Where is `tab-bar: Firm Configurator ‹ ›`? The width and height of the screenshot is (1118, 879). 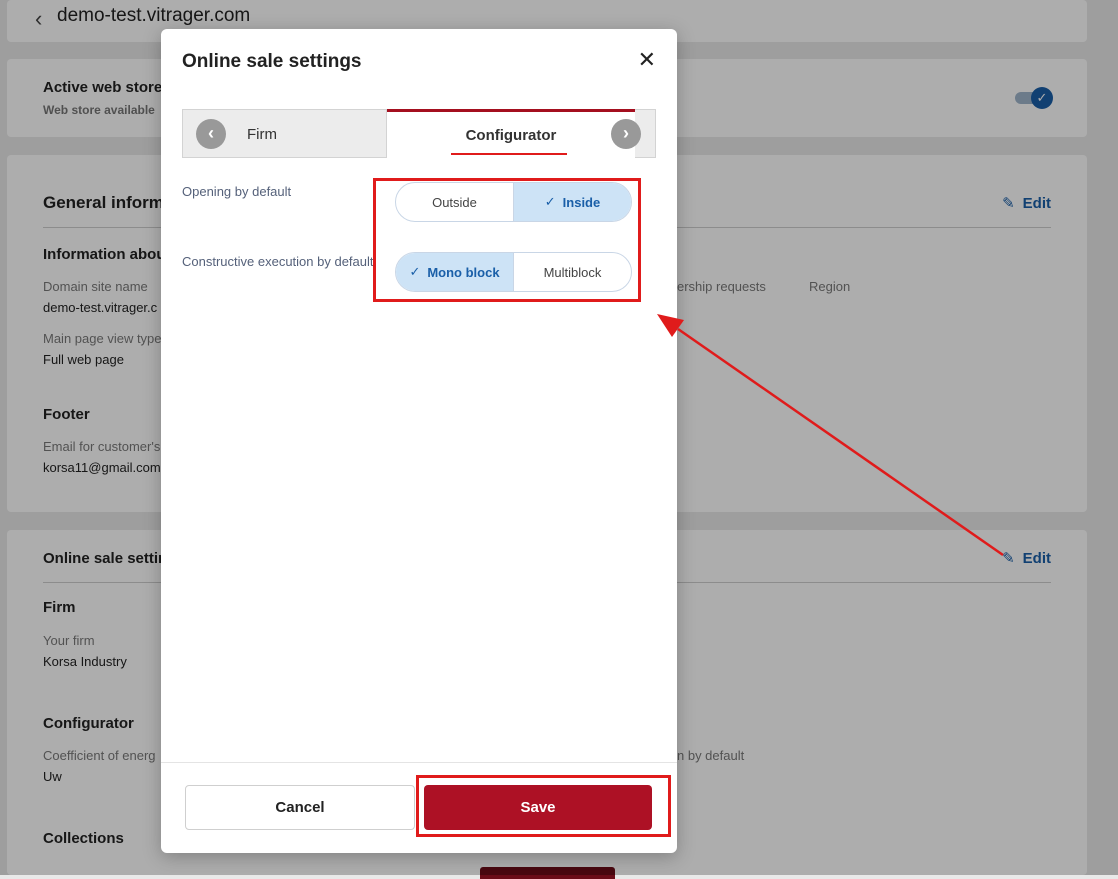
tab-bar: Firm Configurator ‹ › is located at coordinates (419, 134).